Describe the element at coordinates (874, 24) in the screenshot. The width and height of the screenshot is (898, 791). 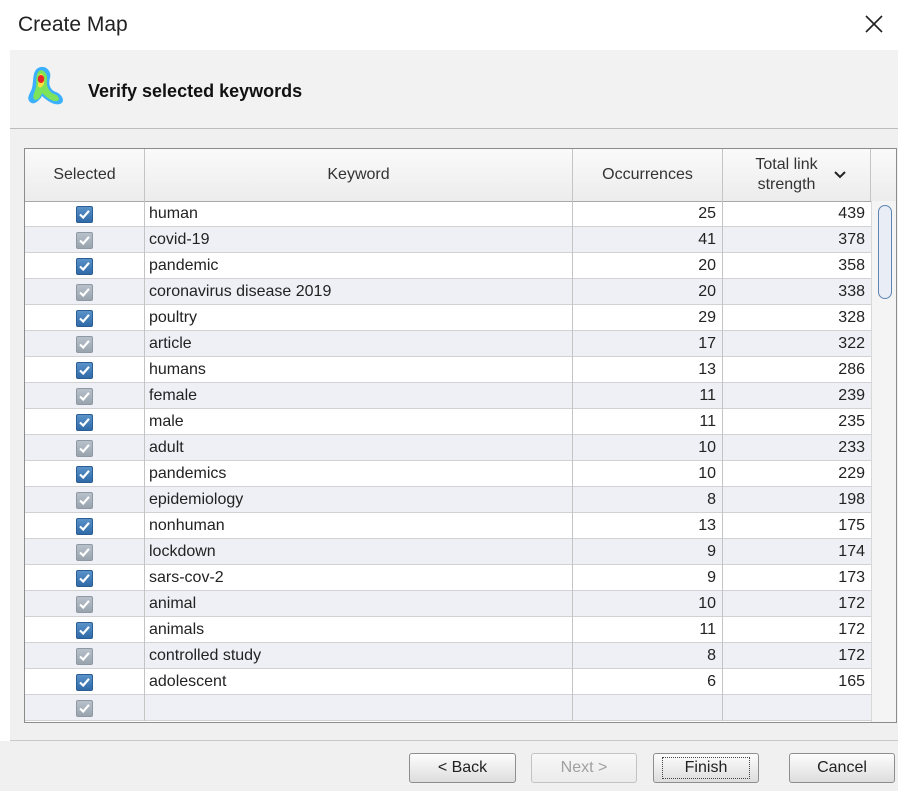
I see `close-x-icon` at that location.